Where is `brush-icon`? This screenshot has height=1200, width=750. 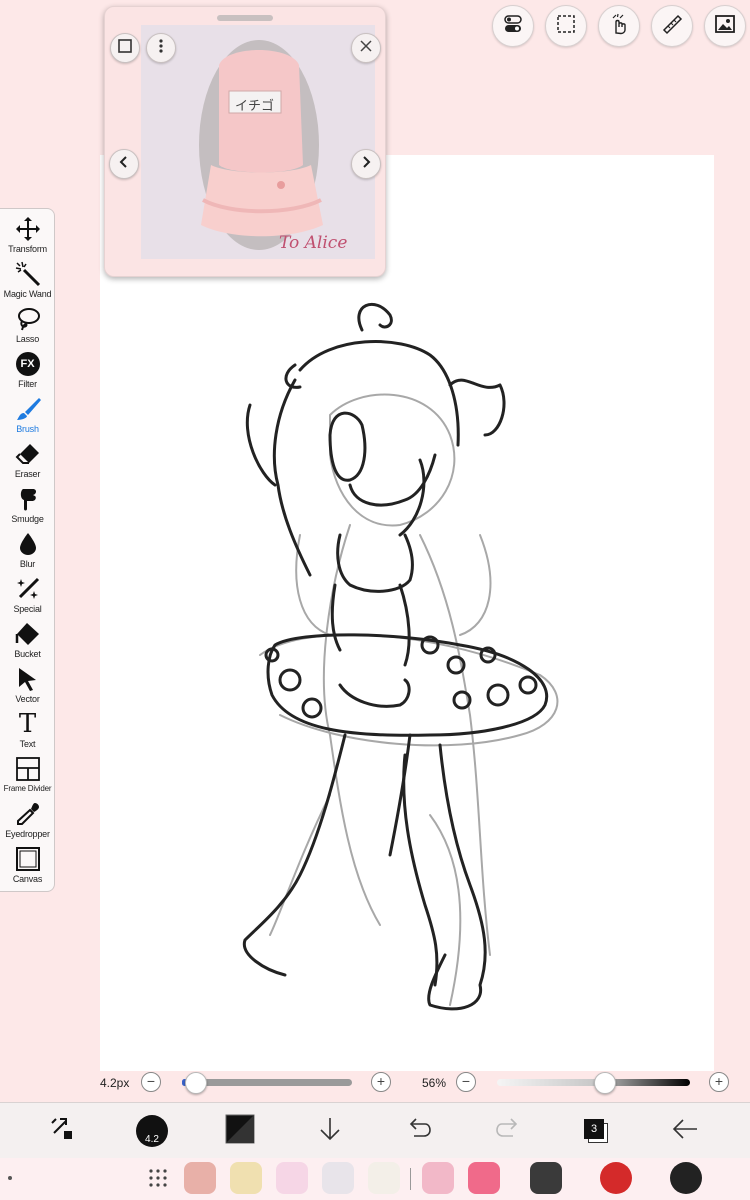
brush-icon is located at coordinates (28, 409).